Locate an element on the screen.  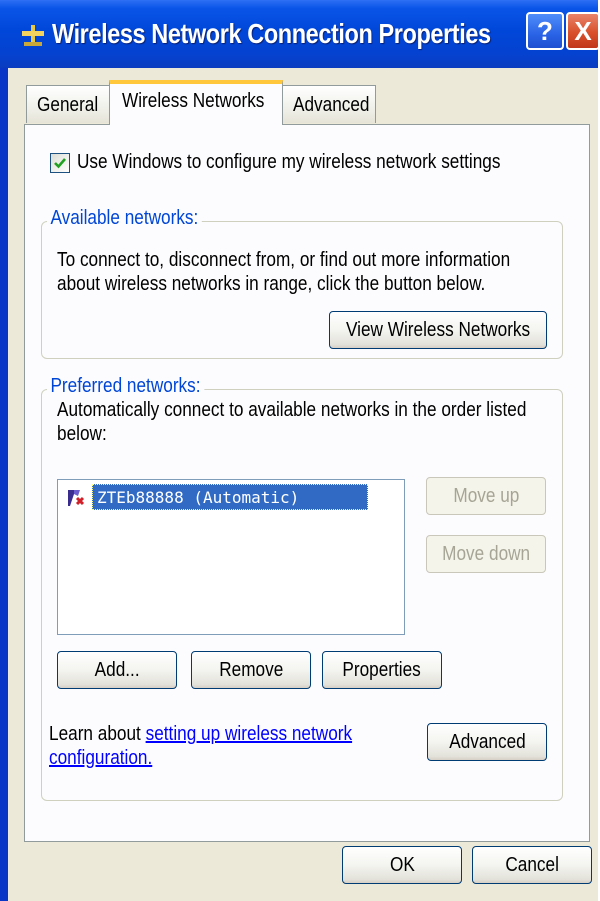
properties-button: Properties is located at coordinates (382, 670).